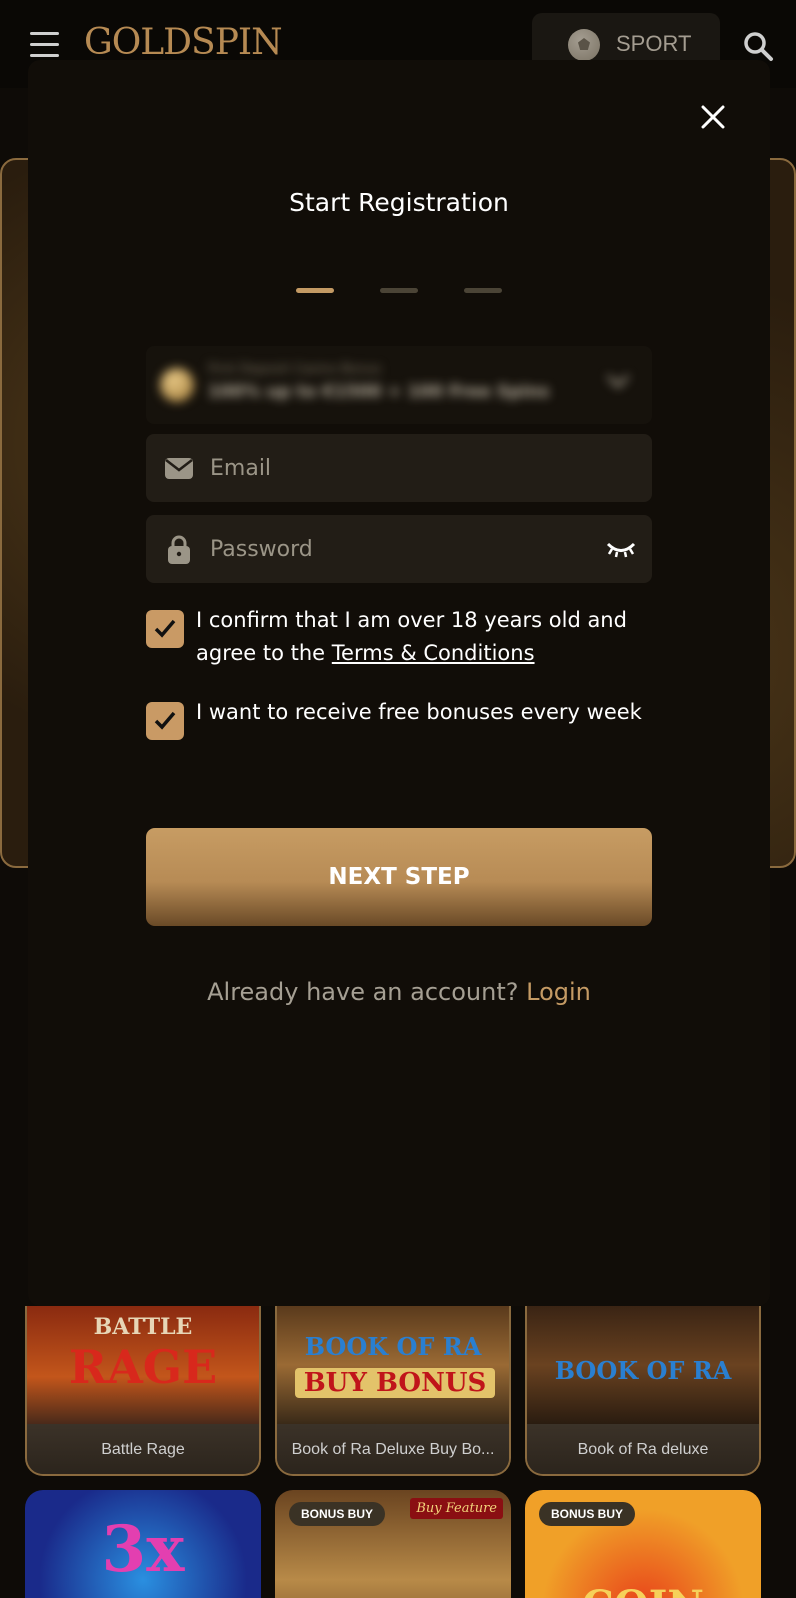  What do you see at coordinates (399, 877) in the screenshot?
I see `next-step-button: NEXT STEP` at bounding box center [399, 877].